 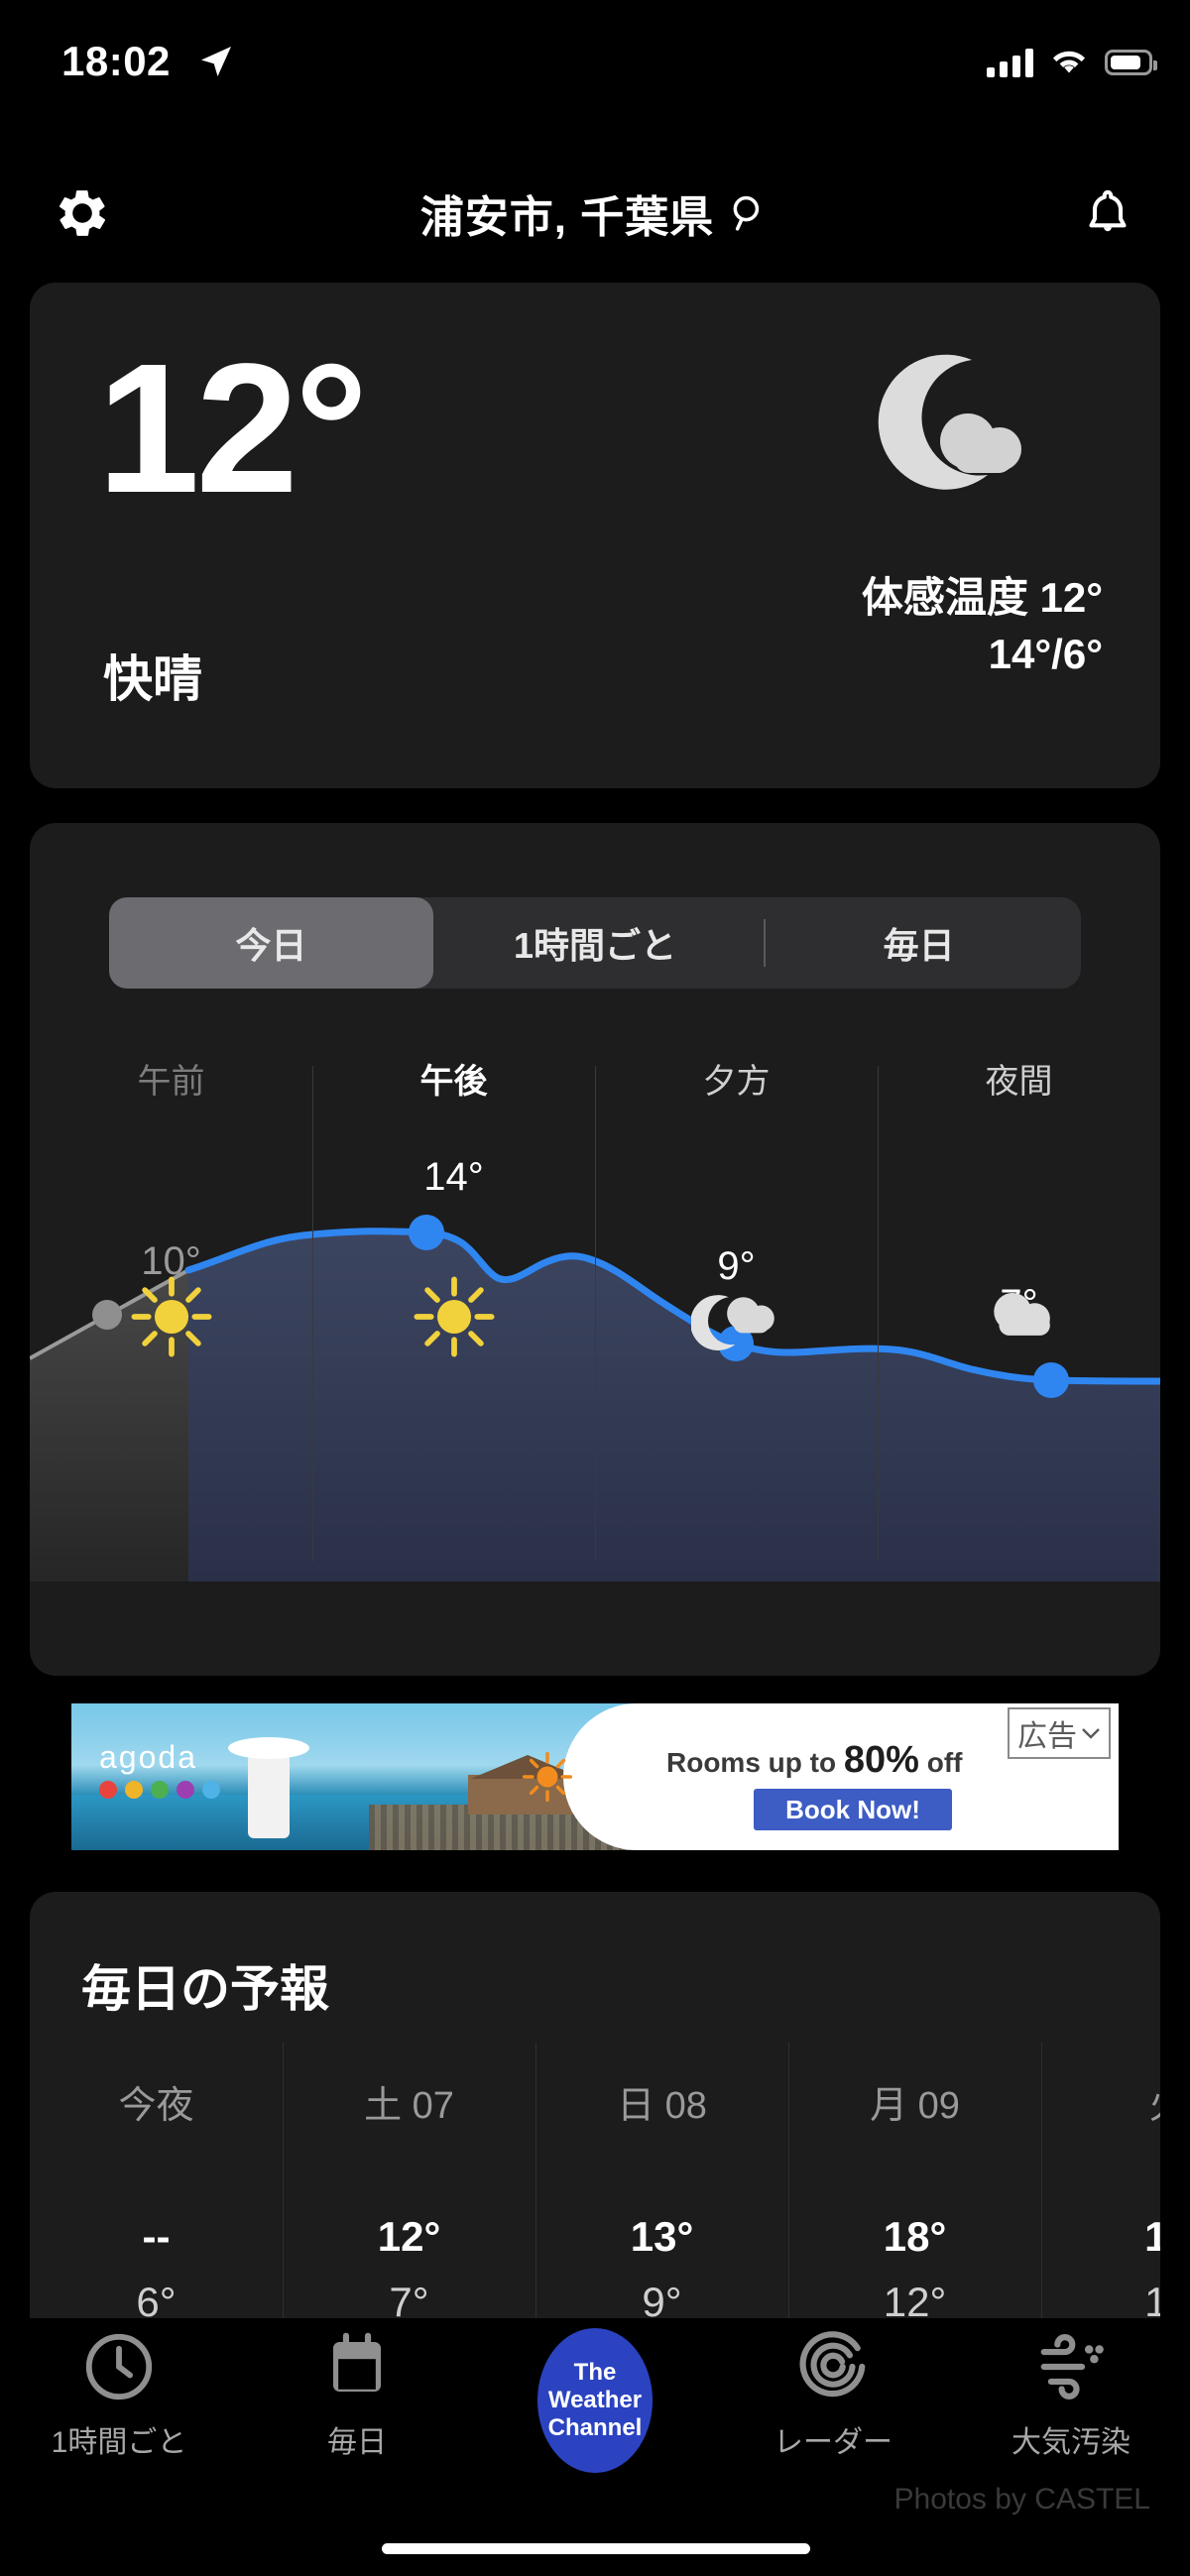 I want to click on logo-line-1: The, so click(x=595, y=2372).